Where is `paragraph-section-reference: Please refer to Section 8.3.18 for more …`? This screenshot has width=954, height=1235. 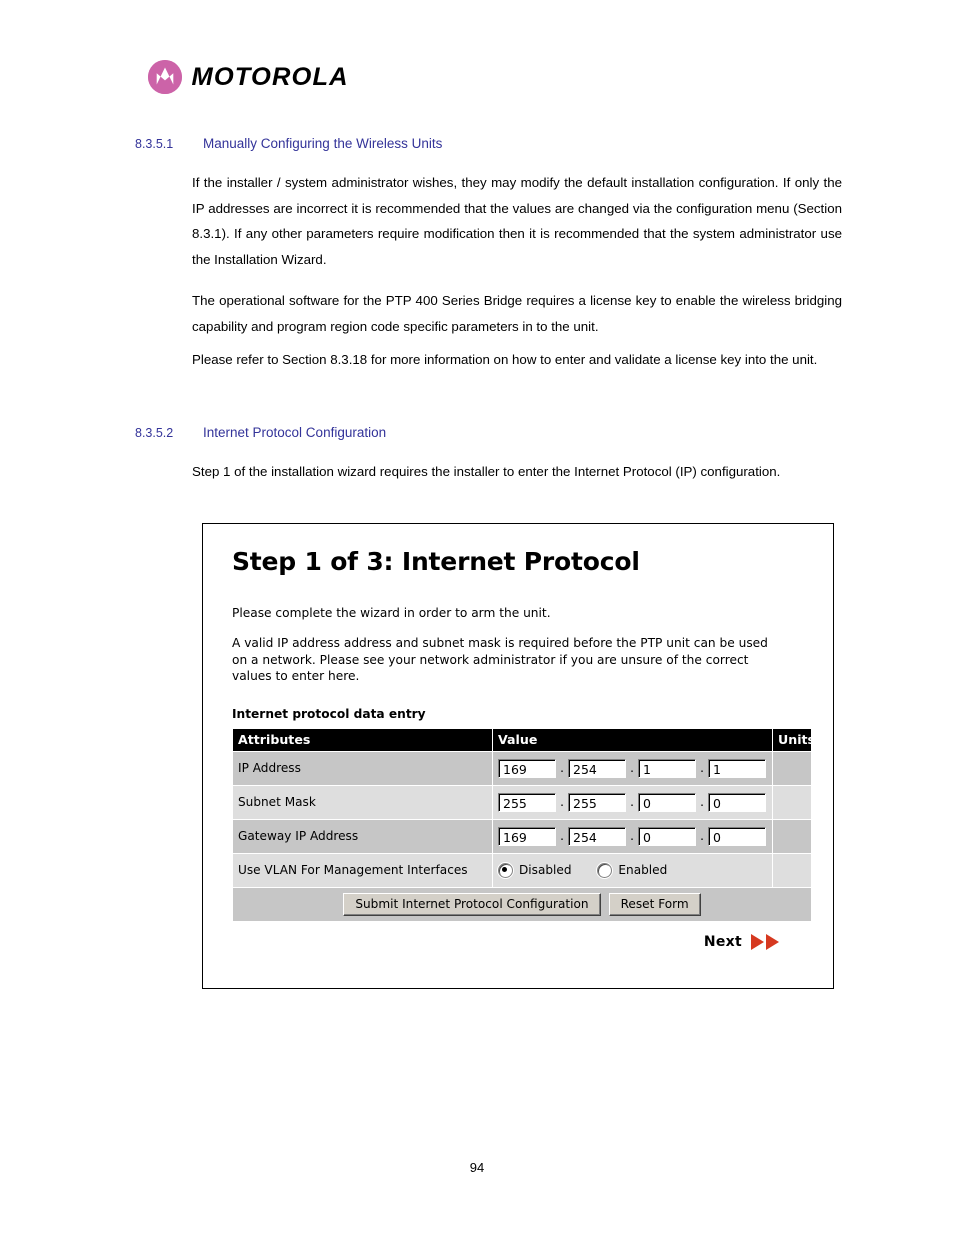 paragraph-section-reference: Please refer to Section 8.3.18 for more … is located at coordinates (505, 359).